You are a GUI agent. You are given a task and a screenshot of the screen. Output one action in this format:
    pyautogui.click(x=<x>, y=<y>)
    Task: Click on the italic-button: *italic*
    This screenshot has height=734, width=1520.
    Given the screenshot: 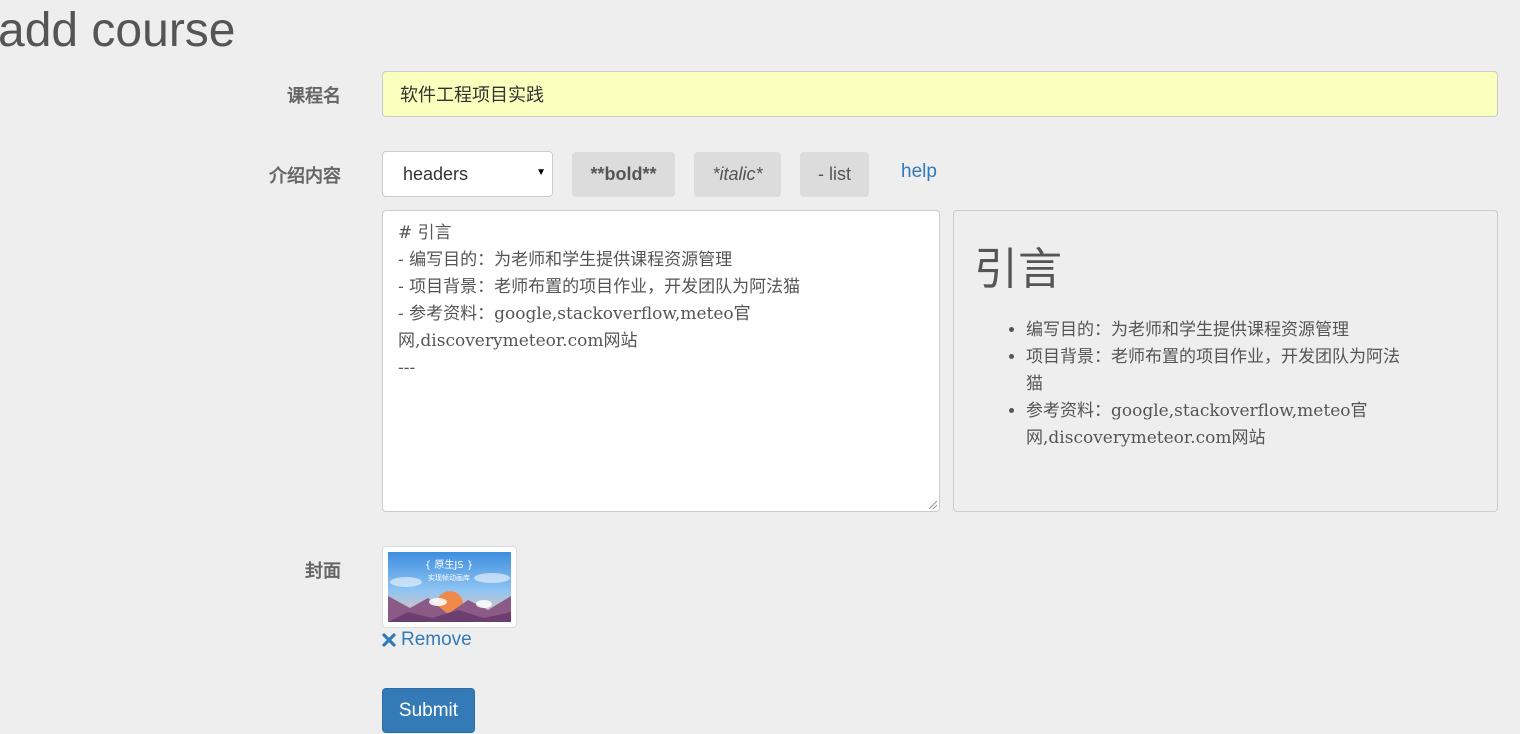 What is the action you would take?
    pyautogui.click(x=737, y=174)
    